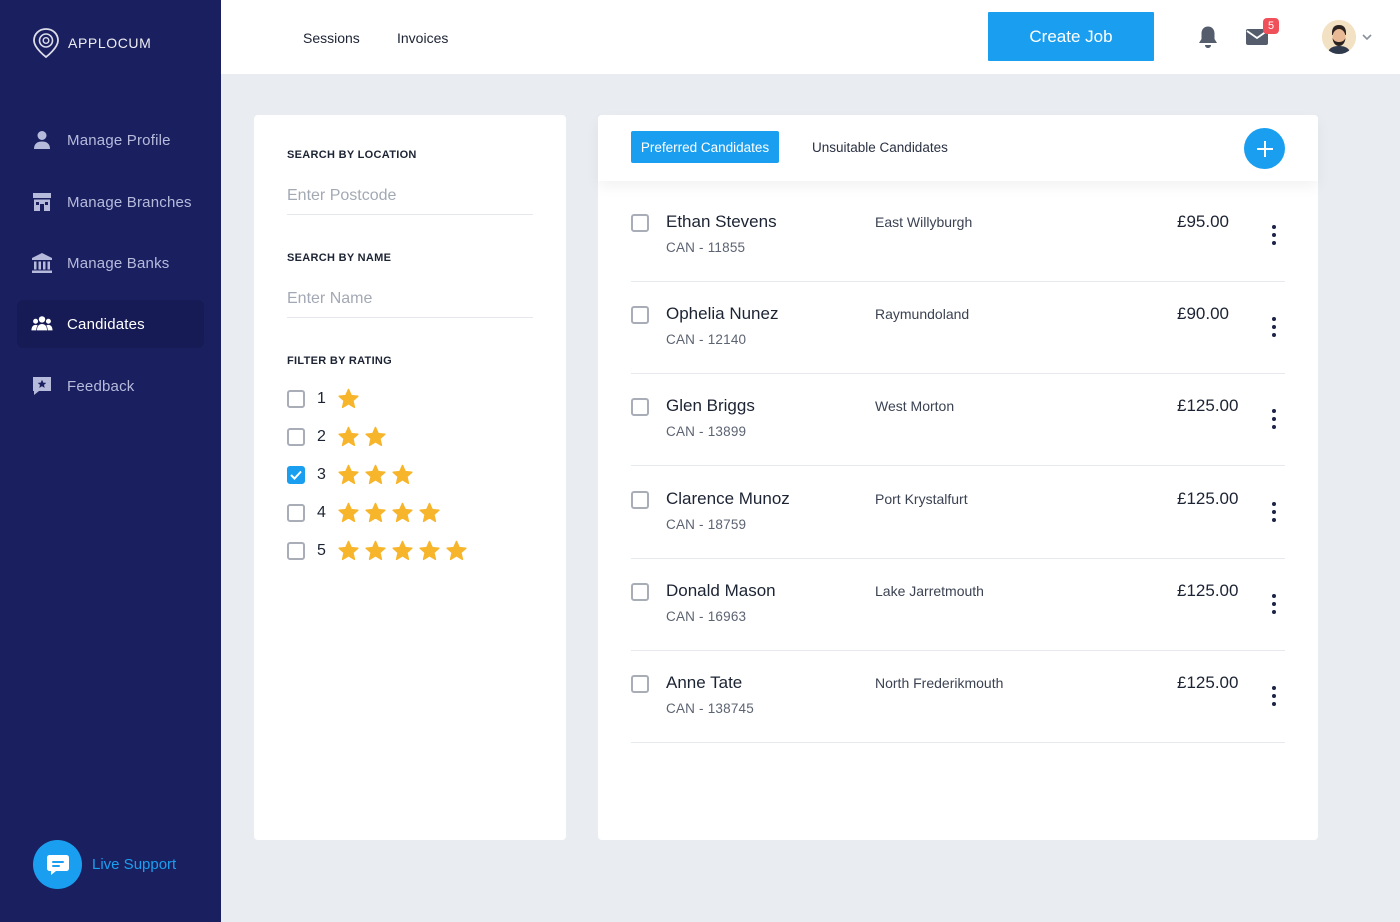 This screenshot has width=1400, height=922. What do you see at coordinates (321, 436) in the screenshot?
I see `rating-value: 2` at bounding box center [321, 436].